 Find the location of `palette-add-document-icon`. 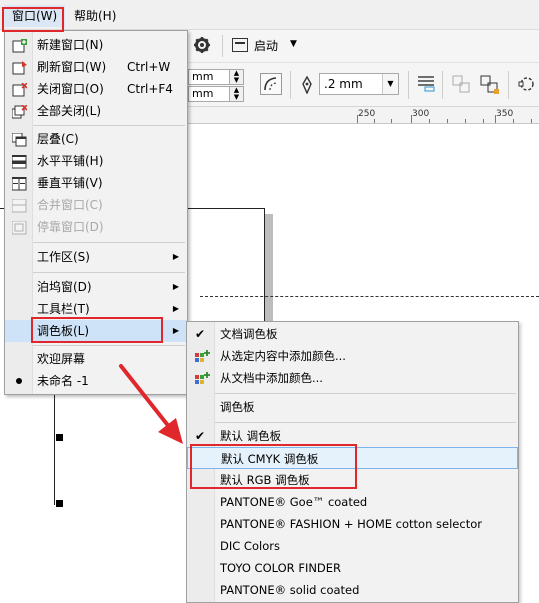

palette-add-document-icon is located at coordinates (202, 378).